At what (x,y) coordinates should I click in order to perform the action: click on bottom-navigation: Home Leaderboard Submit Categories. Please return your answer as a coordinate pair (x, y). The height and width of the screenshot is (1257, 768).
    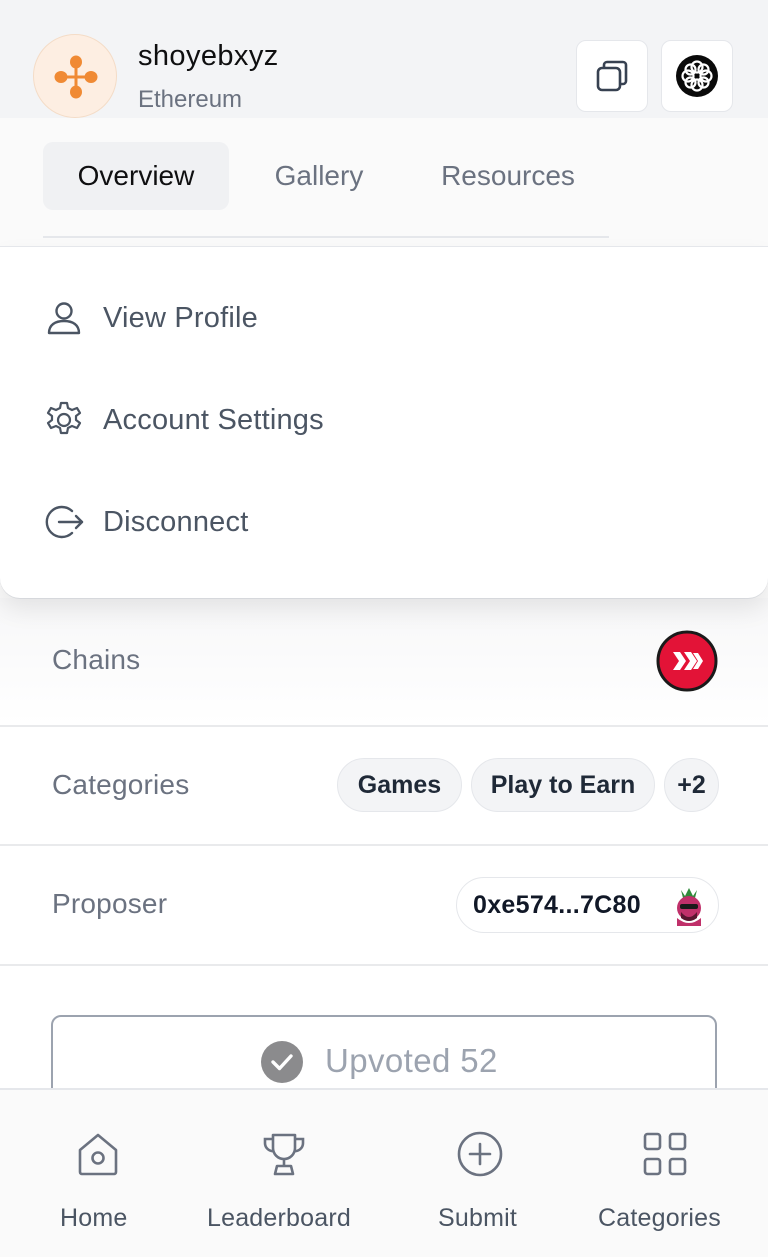
    Looking at the image, I should click on (384, 1172).